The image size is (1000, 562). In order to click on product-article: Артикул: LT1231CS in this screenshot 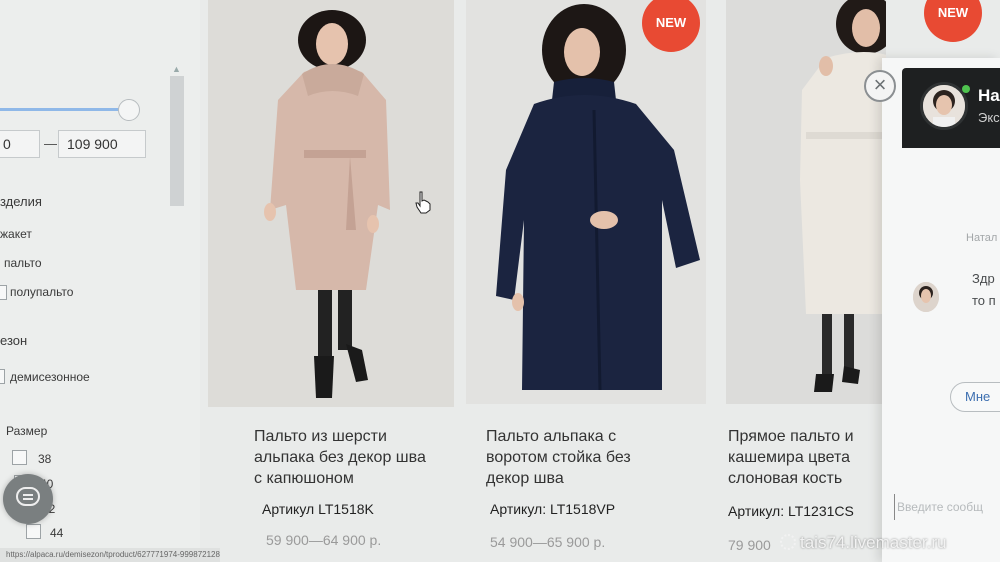, I will do `click(791, 511)`.